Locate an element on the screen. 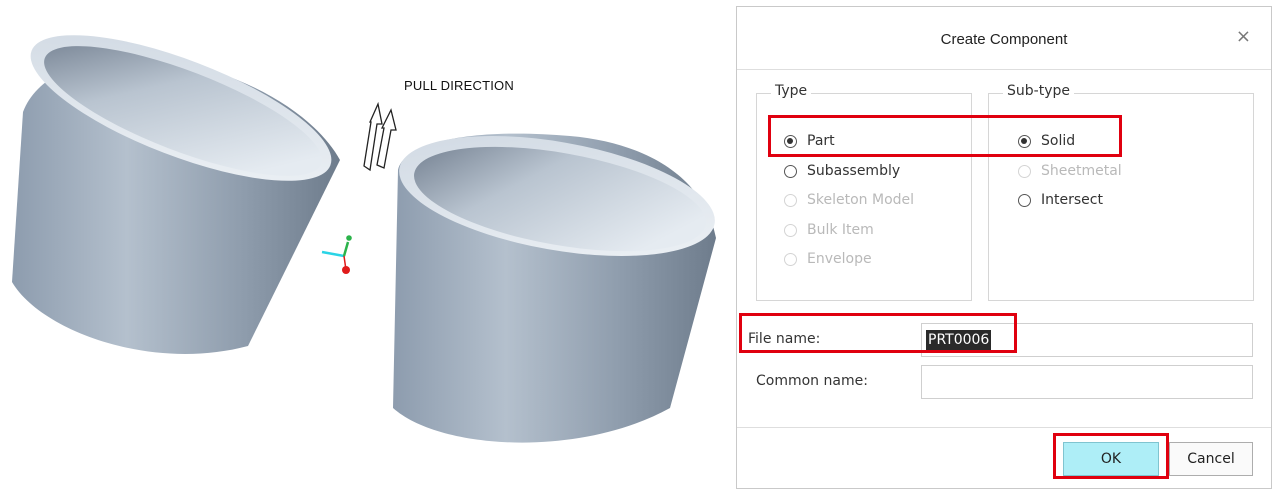 The image size is (1278, 490). type-option-skeleton-model: Skeleton Model is located at coordinates (849, 200).